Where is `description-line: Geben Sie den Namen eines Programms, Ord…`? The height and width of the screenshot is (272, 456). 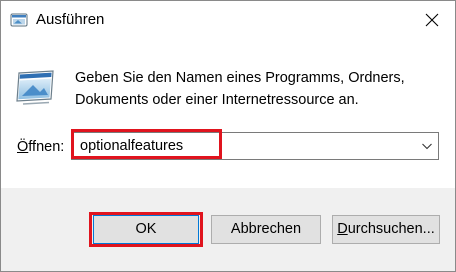 description-line: Geben Sie den Namen eines Programms, Ord… is located at coordinates (240, 78).